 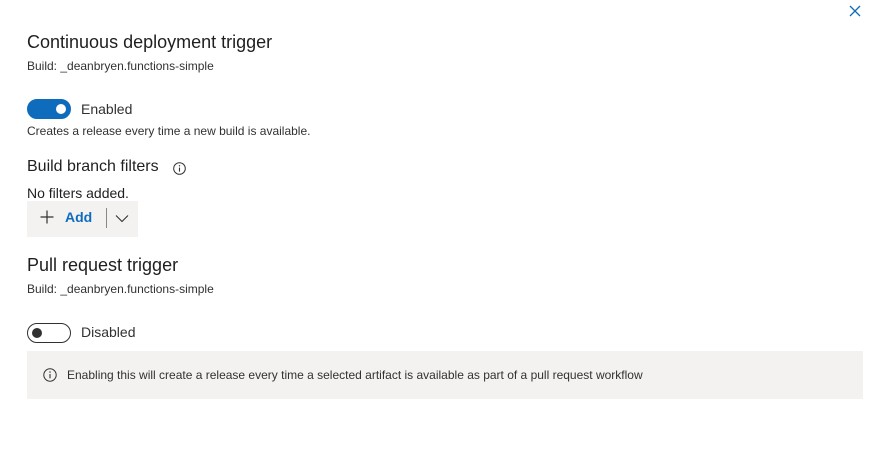 I want to click on add-filter-label: Add, so click(x=79, y=217).